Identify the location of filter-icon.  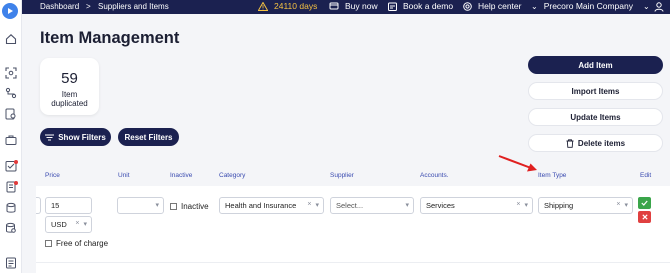
(50, 137).